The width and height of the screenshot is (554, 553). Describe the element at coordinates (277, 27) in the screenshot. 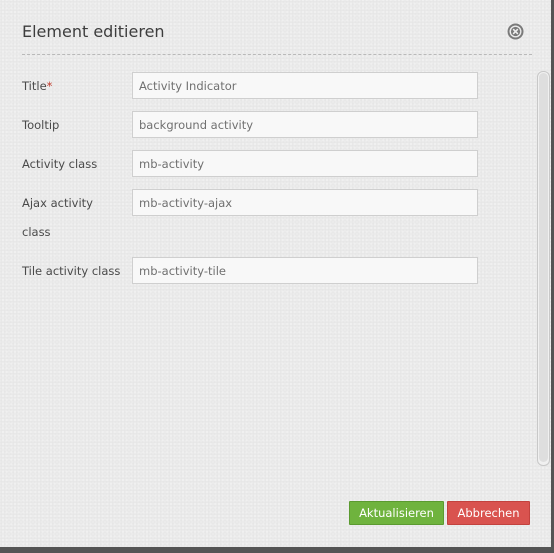

I see `dialog-header: Element editieren` at that location.